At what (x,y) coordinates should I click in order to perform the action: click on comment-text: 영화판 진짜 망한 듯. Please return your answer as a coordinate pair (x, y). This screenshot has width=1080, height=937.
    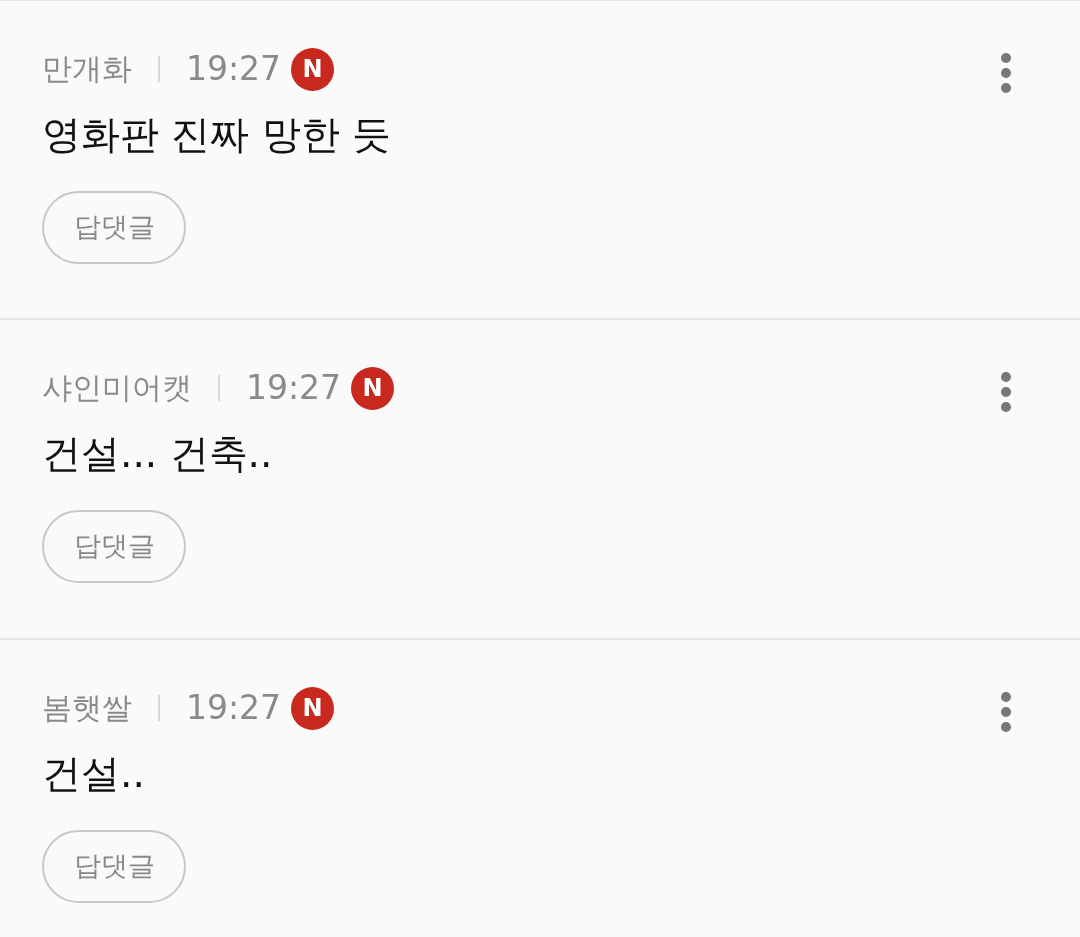
    Looking at the image, I should click on (217, 135).